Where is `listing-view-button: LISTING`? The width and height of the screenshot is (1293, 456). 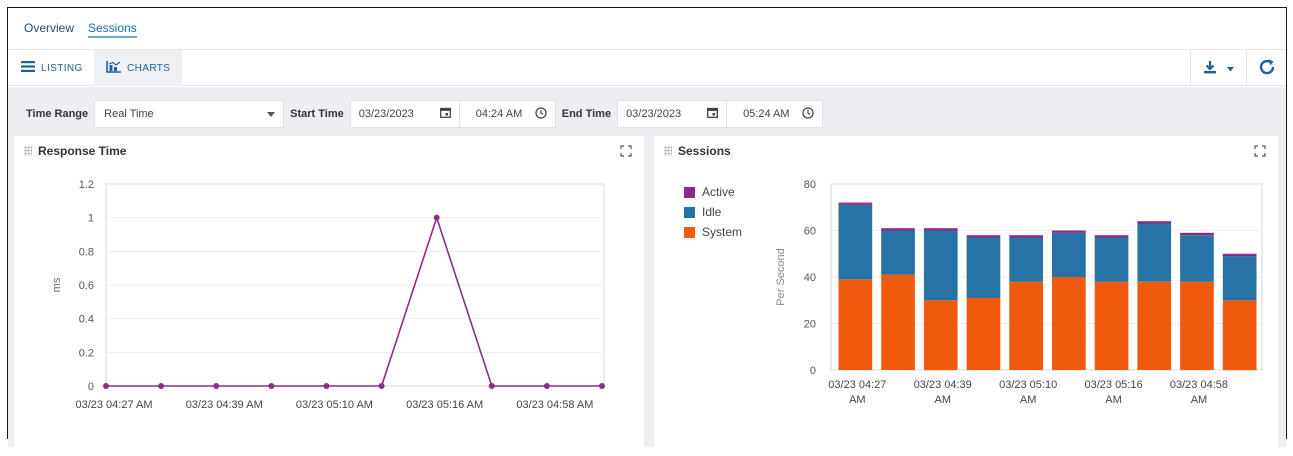
listing-view-button: LISTING is located at coordinates (52, 68).